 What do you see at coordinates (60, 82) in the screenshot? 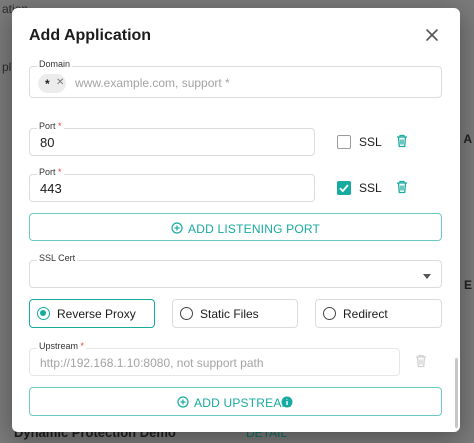
I see `chip-remove-icon: ✕` at bounding box center [60, 82].